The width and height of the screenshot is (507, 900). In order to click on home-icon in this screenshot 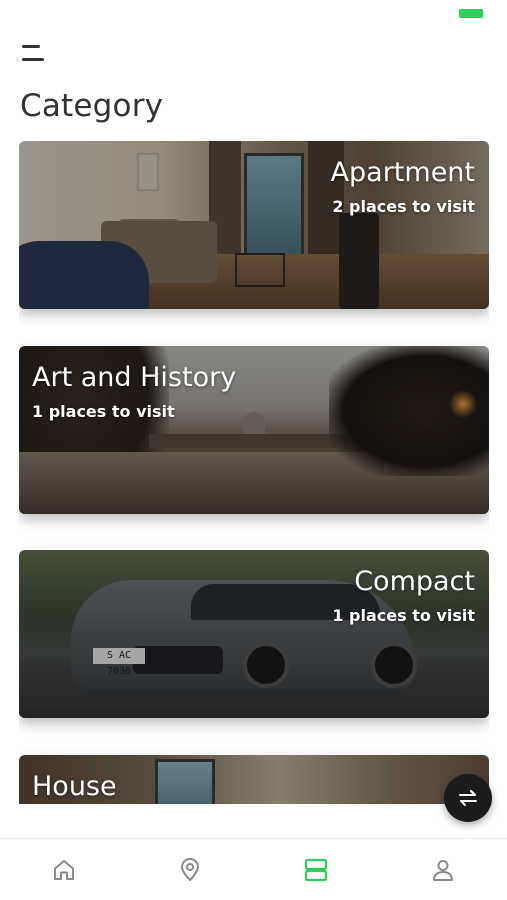, I will do `click(64, 870)`.